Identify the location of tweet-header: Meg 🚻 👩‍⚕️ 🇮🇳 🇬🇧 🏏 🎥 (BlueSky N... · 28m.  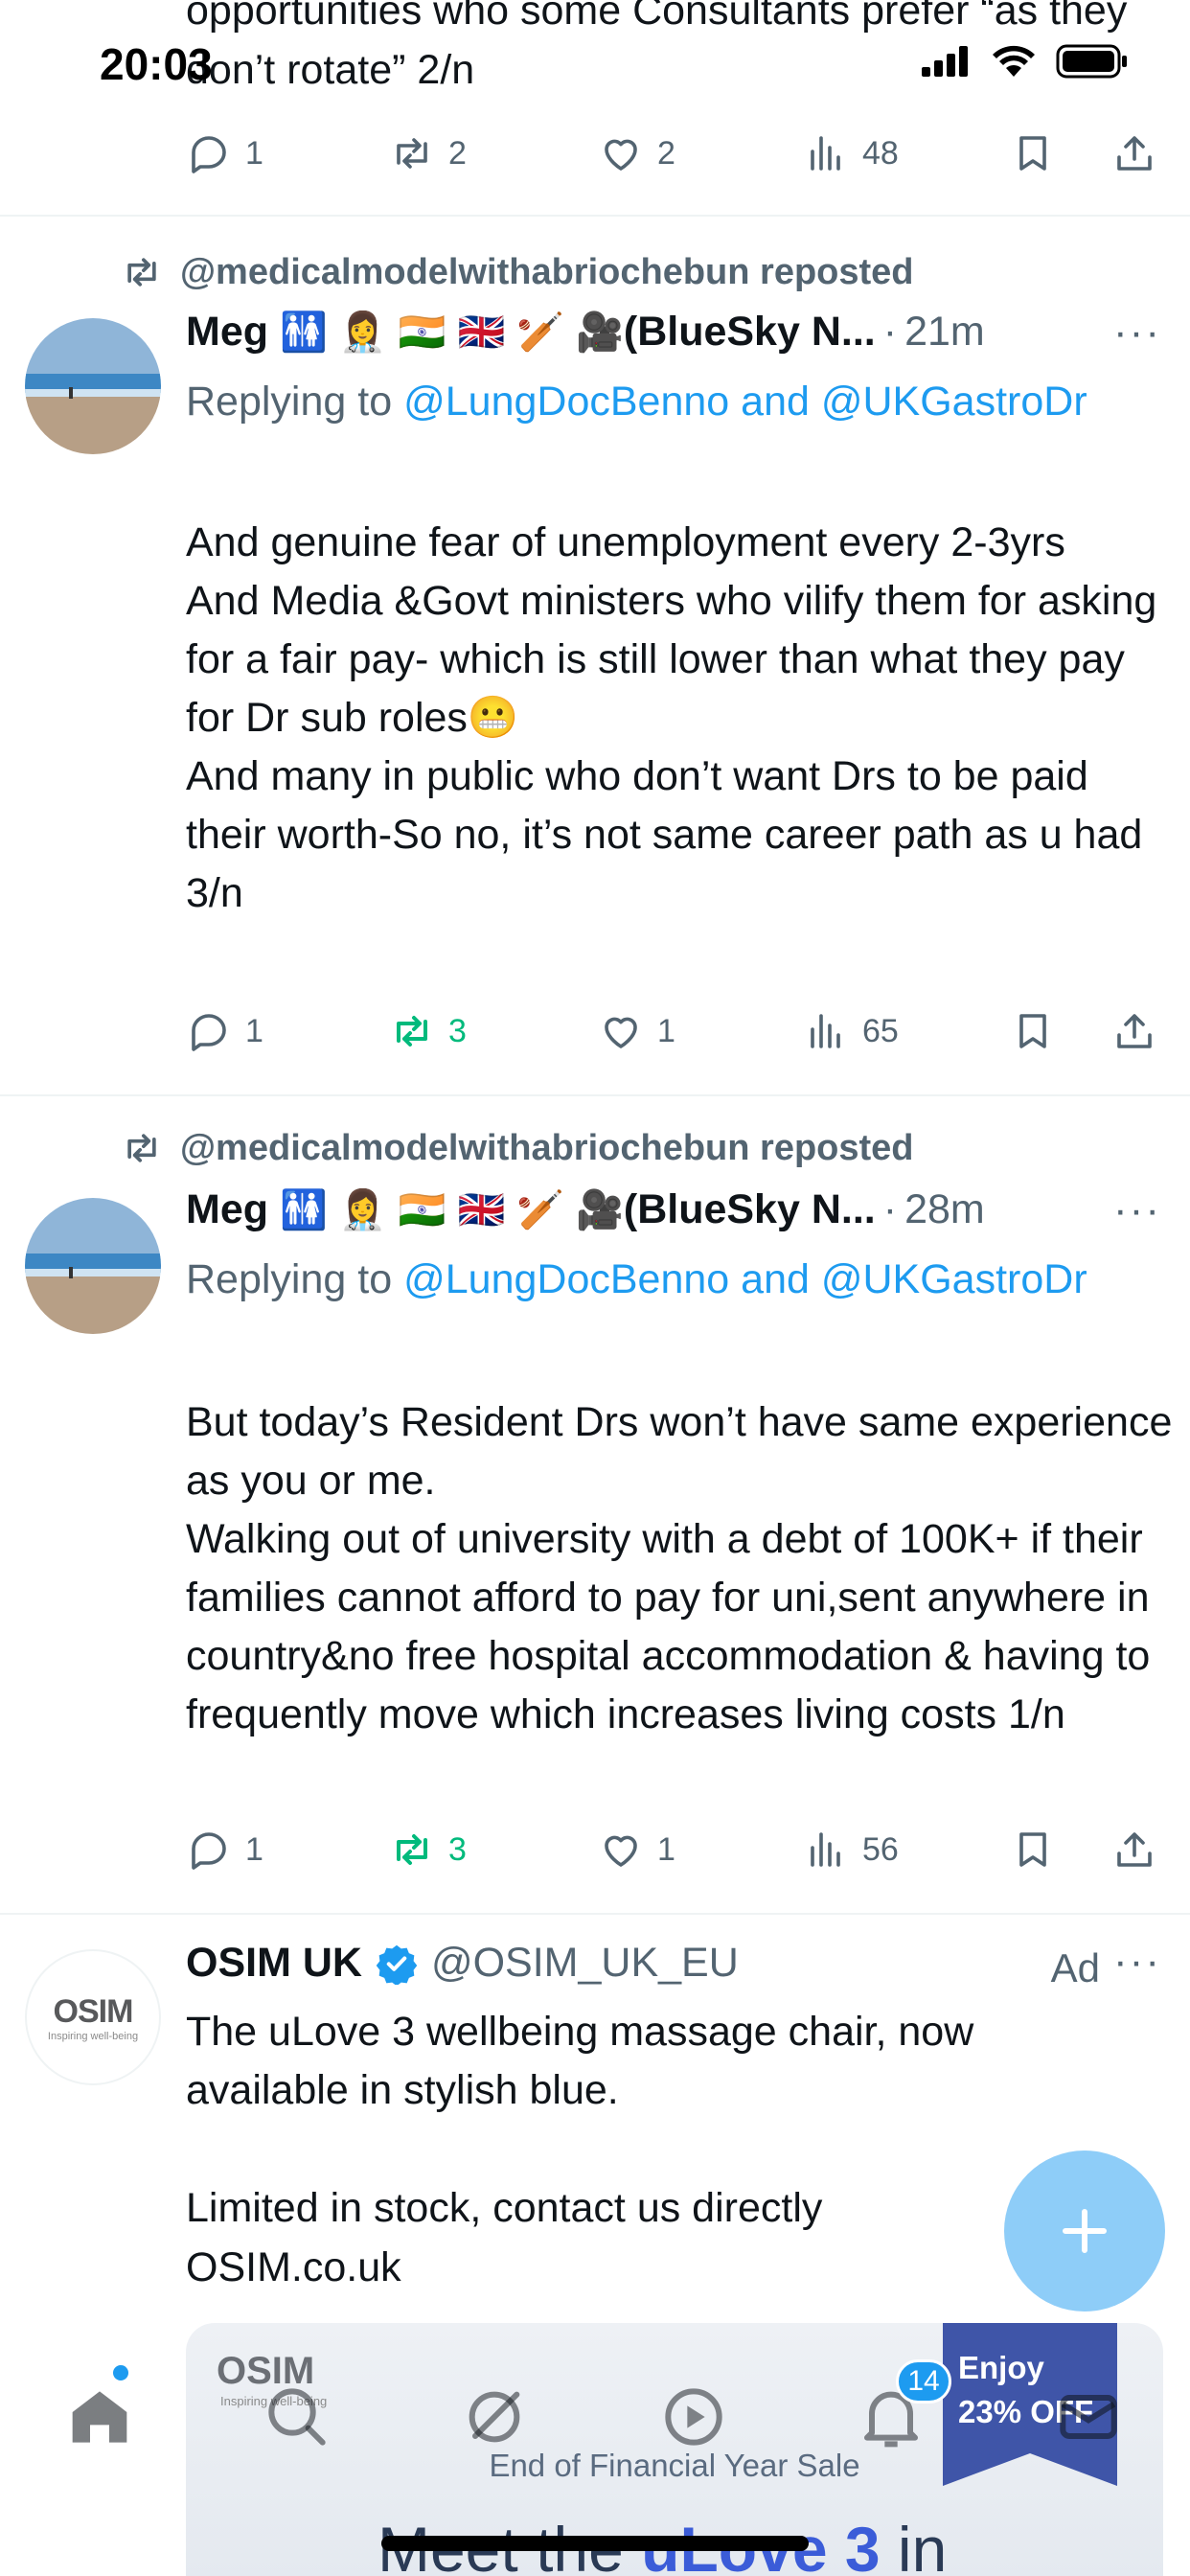
(674, 1209).